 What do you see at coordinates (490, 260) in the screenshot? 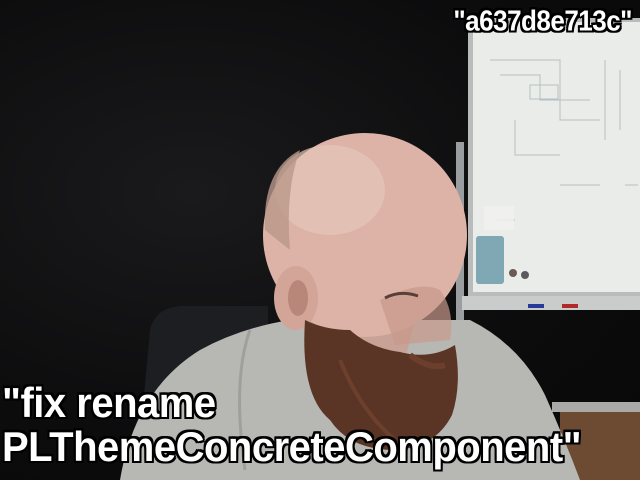
I see `whiteboard-magnet-card` at bounding box center [490, 260].